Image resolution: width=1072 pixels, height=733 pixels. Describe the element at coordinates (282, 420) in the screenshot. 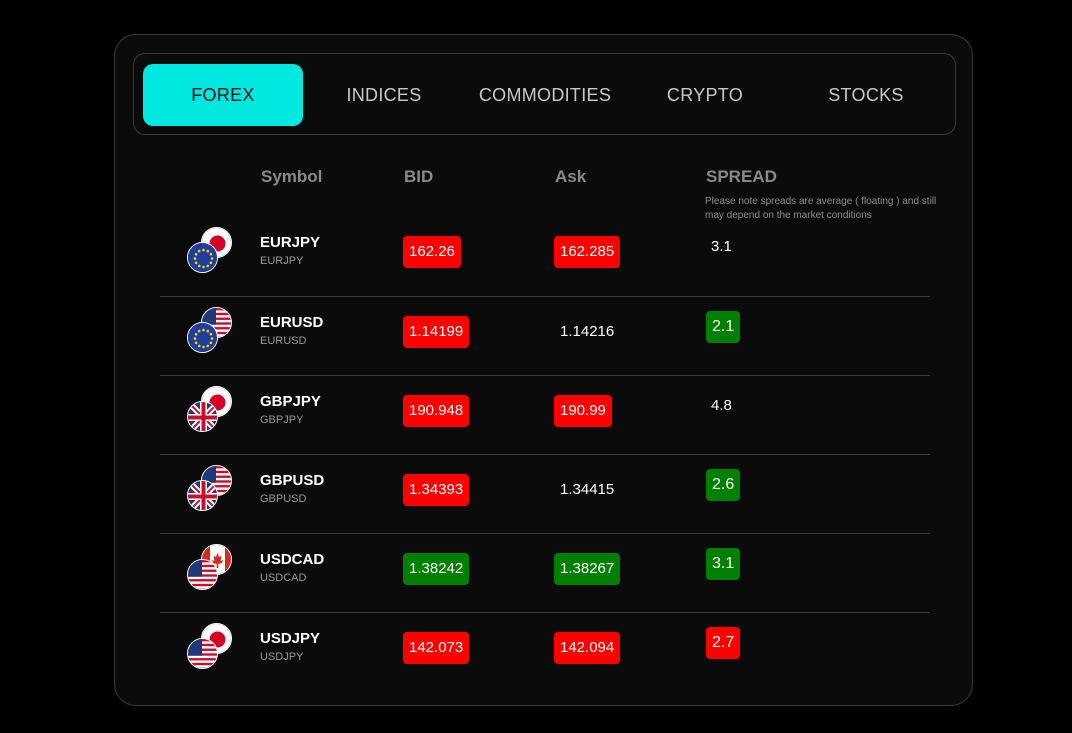

I see `symbol-subtitle: GBPJPY` at that location.